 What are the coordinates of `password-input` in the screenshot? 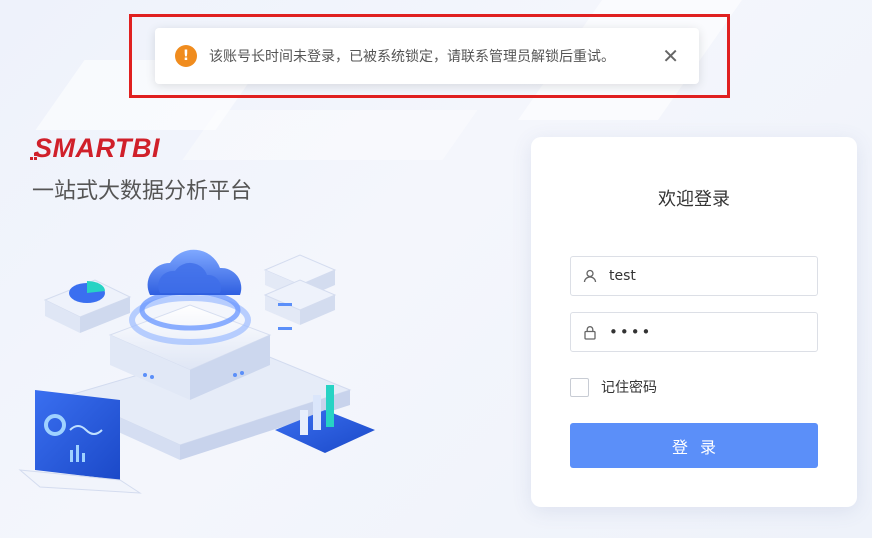 It's located at (713, 332).